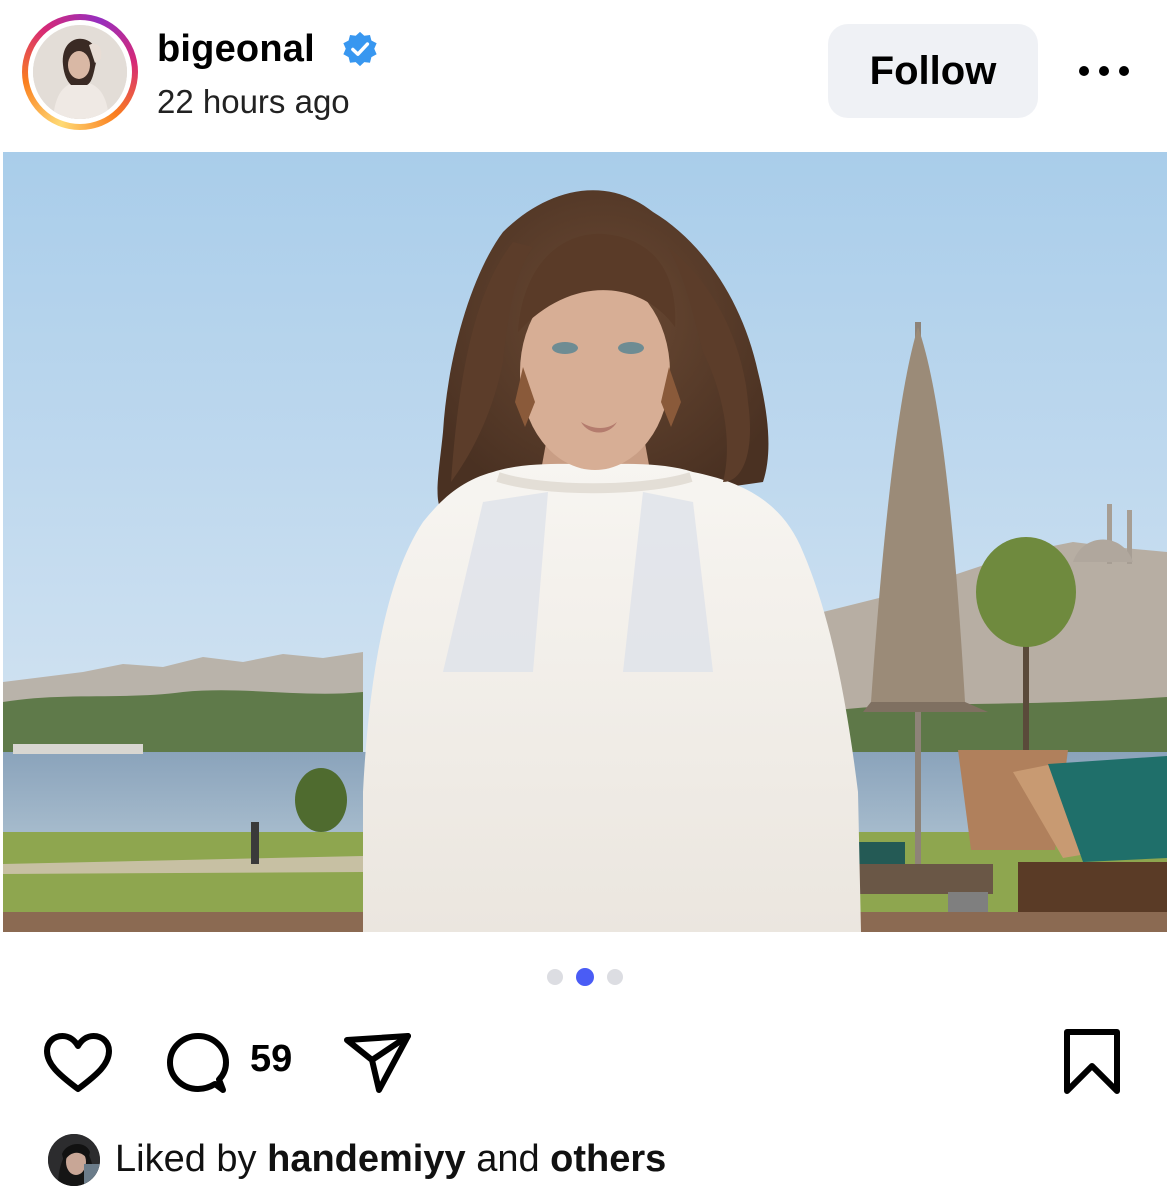  Describe the element at coordinates (378, 1063) in the screenshot. I see `send-icon` at that location.